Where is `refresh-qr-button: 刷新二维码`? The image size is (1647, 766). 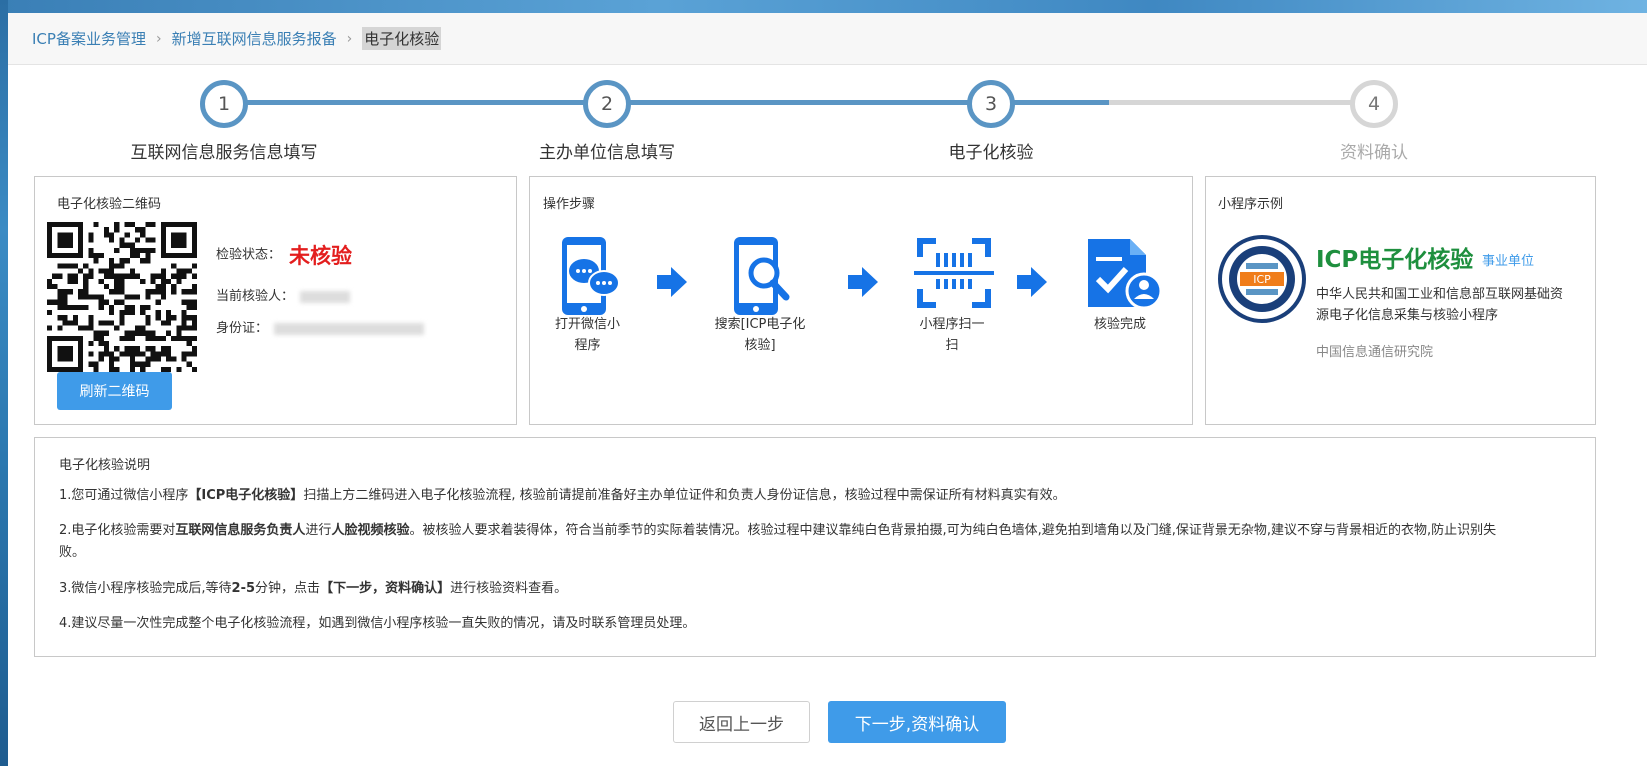
refresh-qr-button: 刷新二维码 is located at coordinates (114, 391).